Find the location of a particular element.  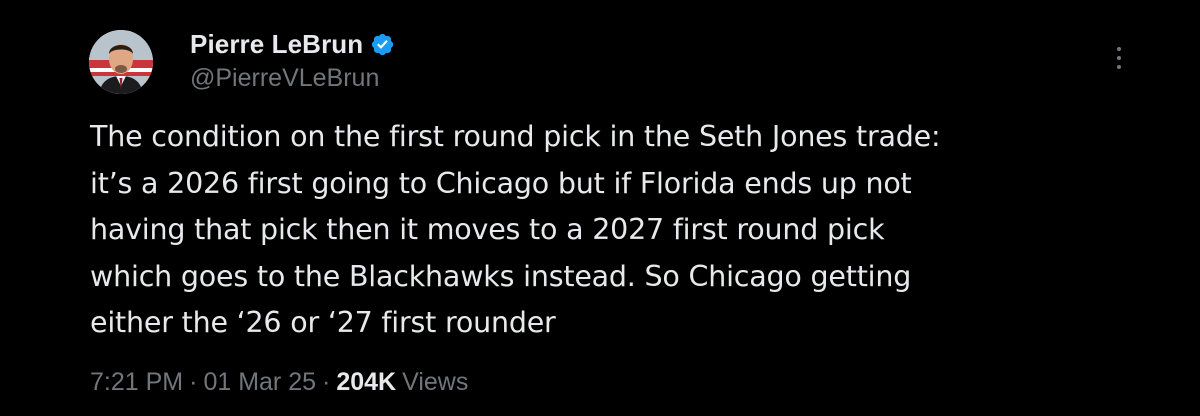

author-block: Pierre LeBrun @PierreVLeBrun is located at coordinates (292, 60).